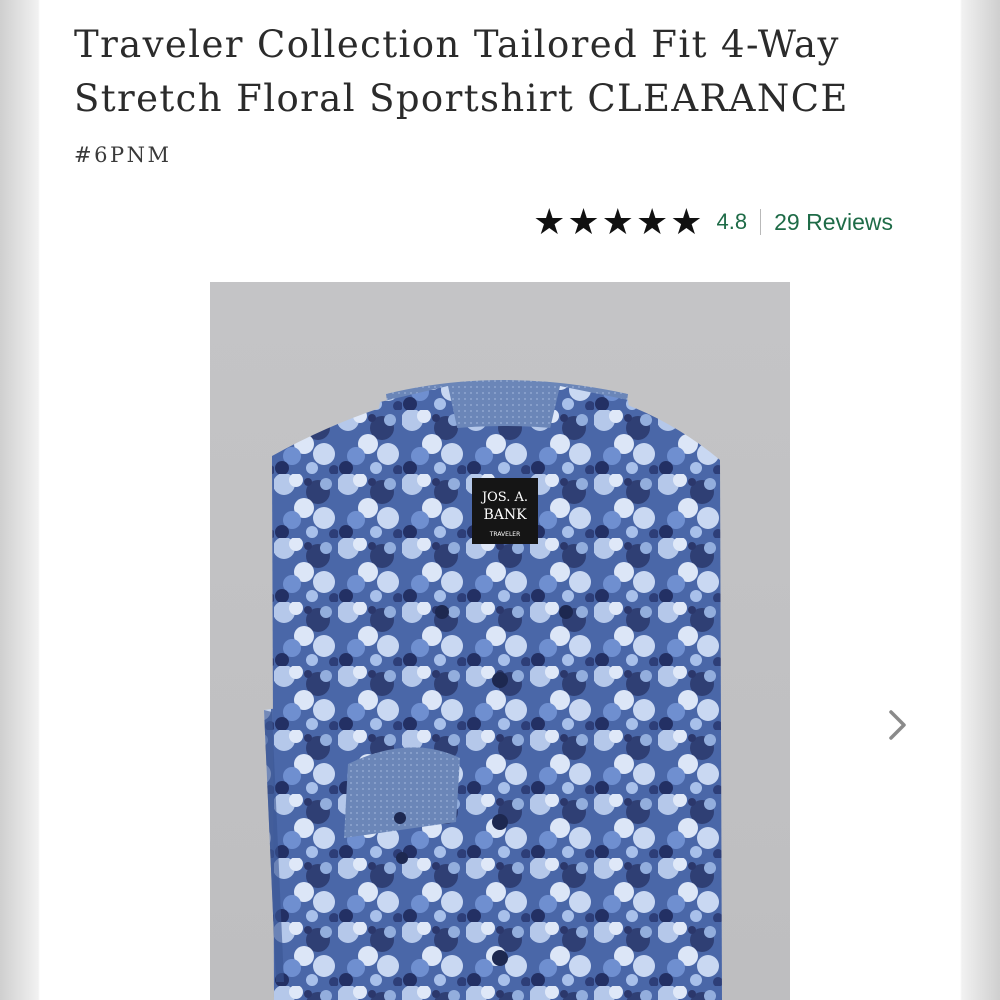  I want to click on rating-value: 4.8, so click(732, 221).